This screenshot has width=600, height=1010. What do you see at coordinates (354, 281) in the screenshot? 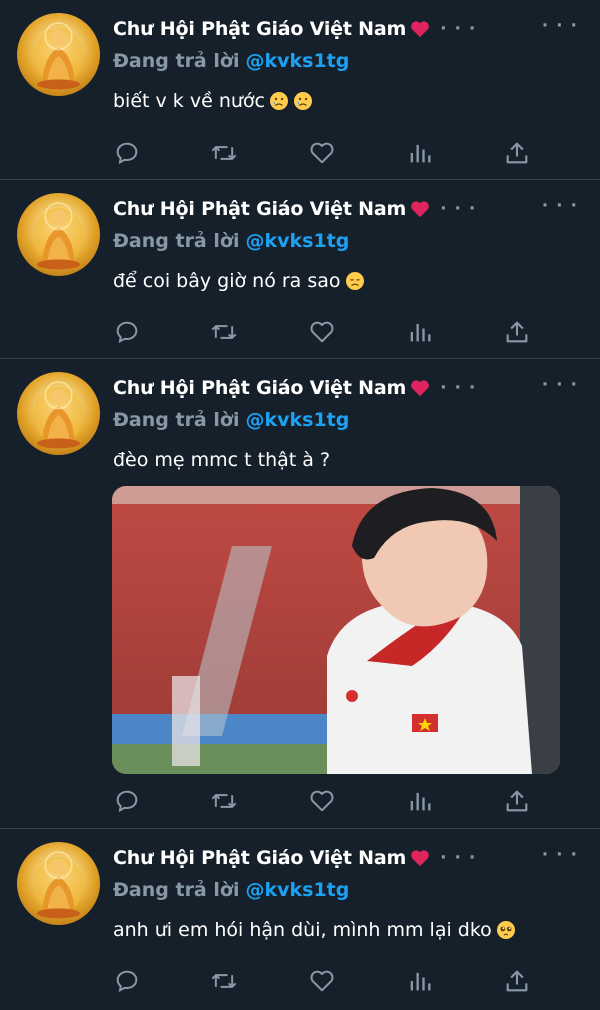
I see `disappointed-face-icon` at bounding box center [354, 281].